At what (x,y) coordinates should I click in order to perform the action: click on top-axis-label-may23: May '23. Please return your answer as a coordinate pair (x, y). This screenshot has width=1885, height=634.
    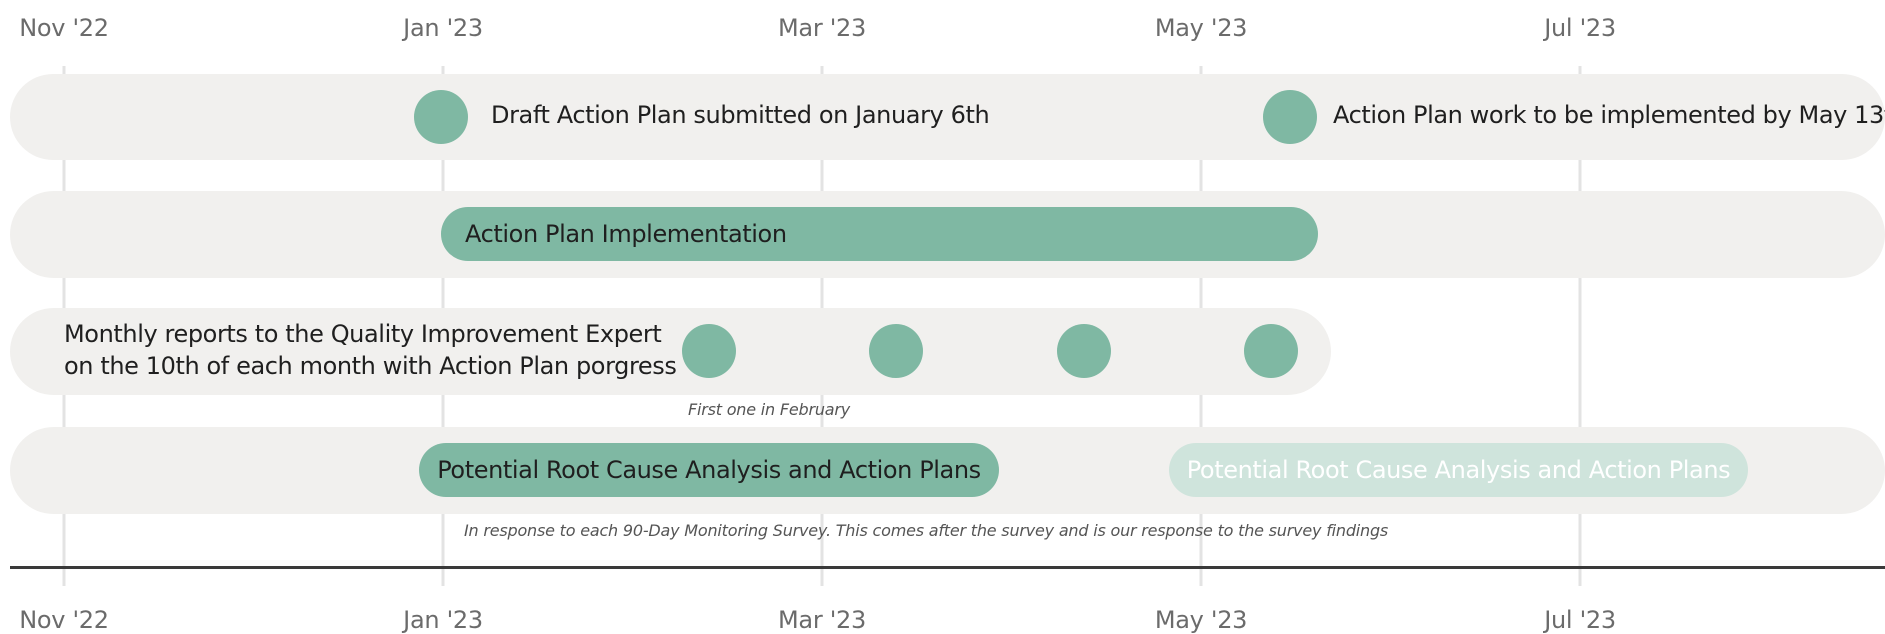
    Looking at the image, I should click on (1201, 28).